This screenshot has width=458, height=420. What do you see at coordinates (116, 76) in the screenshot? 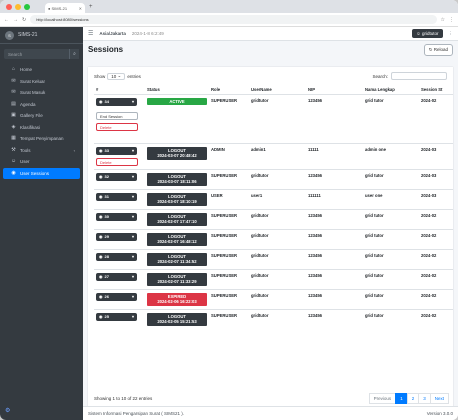
I see `entries-select: 10 ⌄` at bounding box center [116, 76].